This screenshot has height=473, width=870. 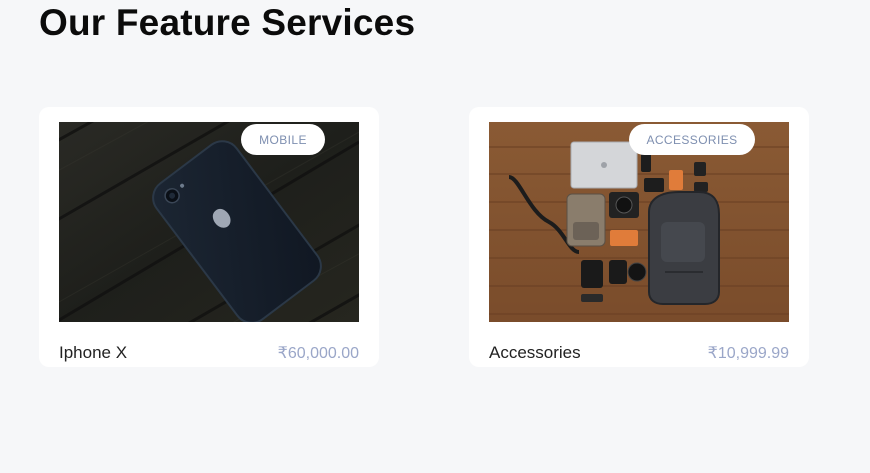 What do you see at coordinates (283, 139) in the screenshot?
I see `category-badge: MOBILE` at bounding box center [283, 139].